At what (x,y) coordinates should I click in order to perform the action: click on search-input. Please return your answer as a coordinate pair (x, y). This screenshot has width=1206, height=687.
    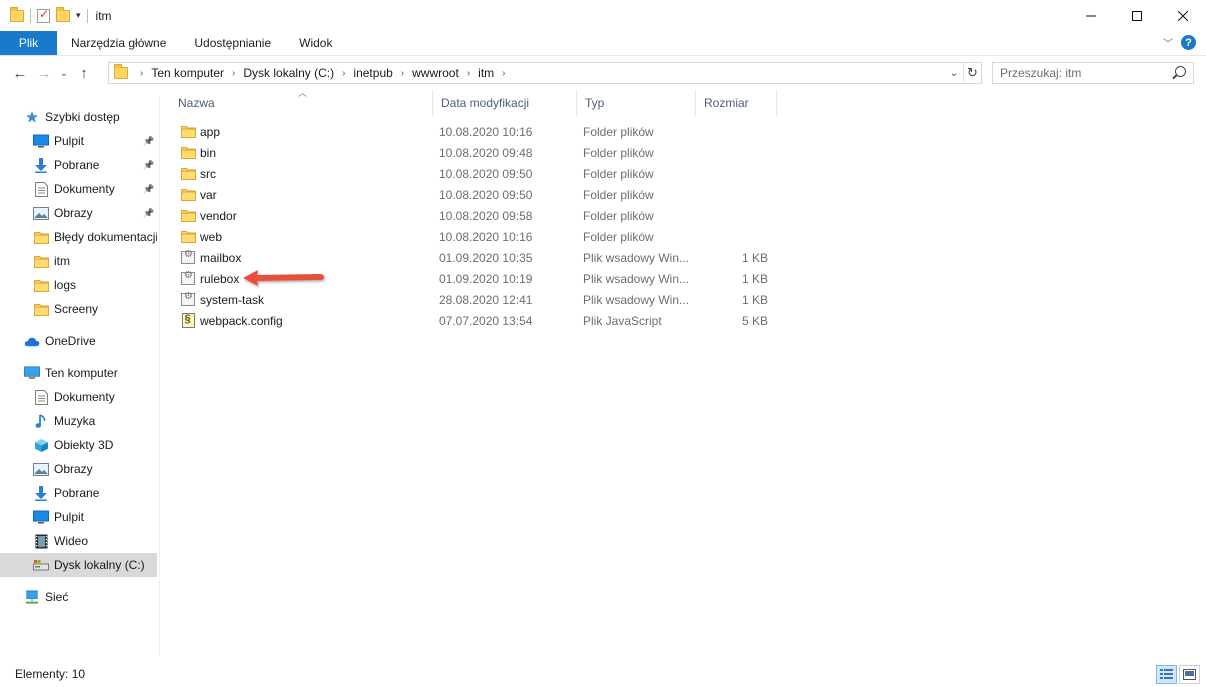
    Looking at the image, I should click on (1080, 73).